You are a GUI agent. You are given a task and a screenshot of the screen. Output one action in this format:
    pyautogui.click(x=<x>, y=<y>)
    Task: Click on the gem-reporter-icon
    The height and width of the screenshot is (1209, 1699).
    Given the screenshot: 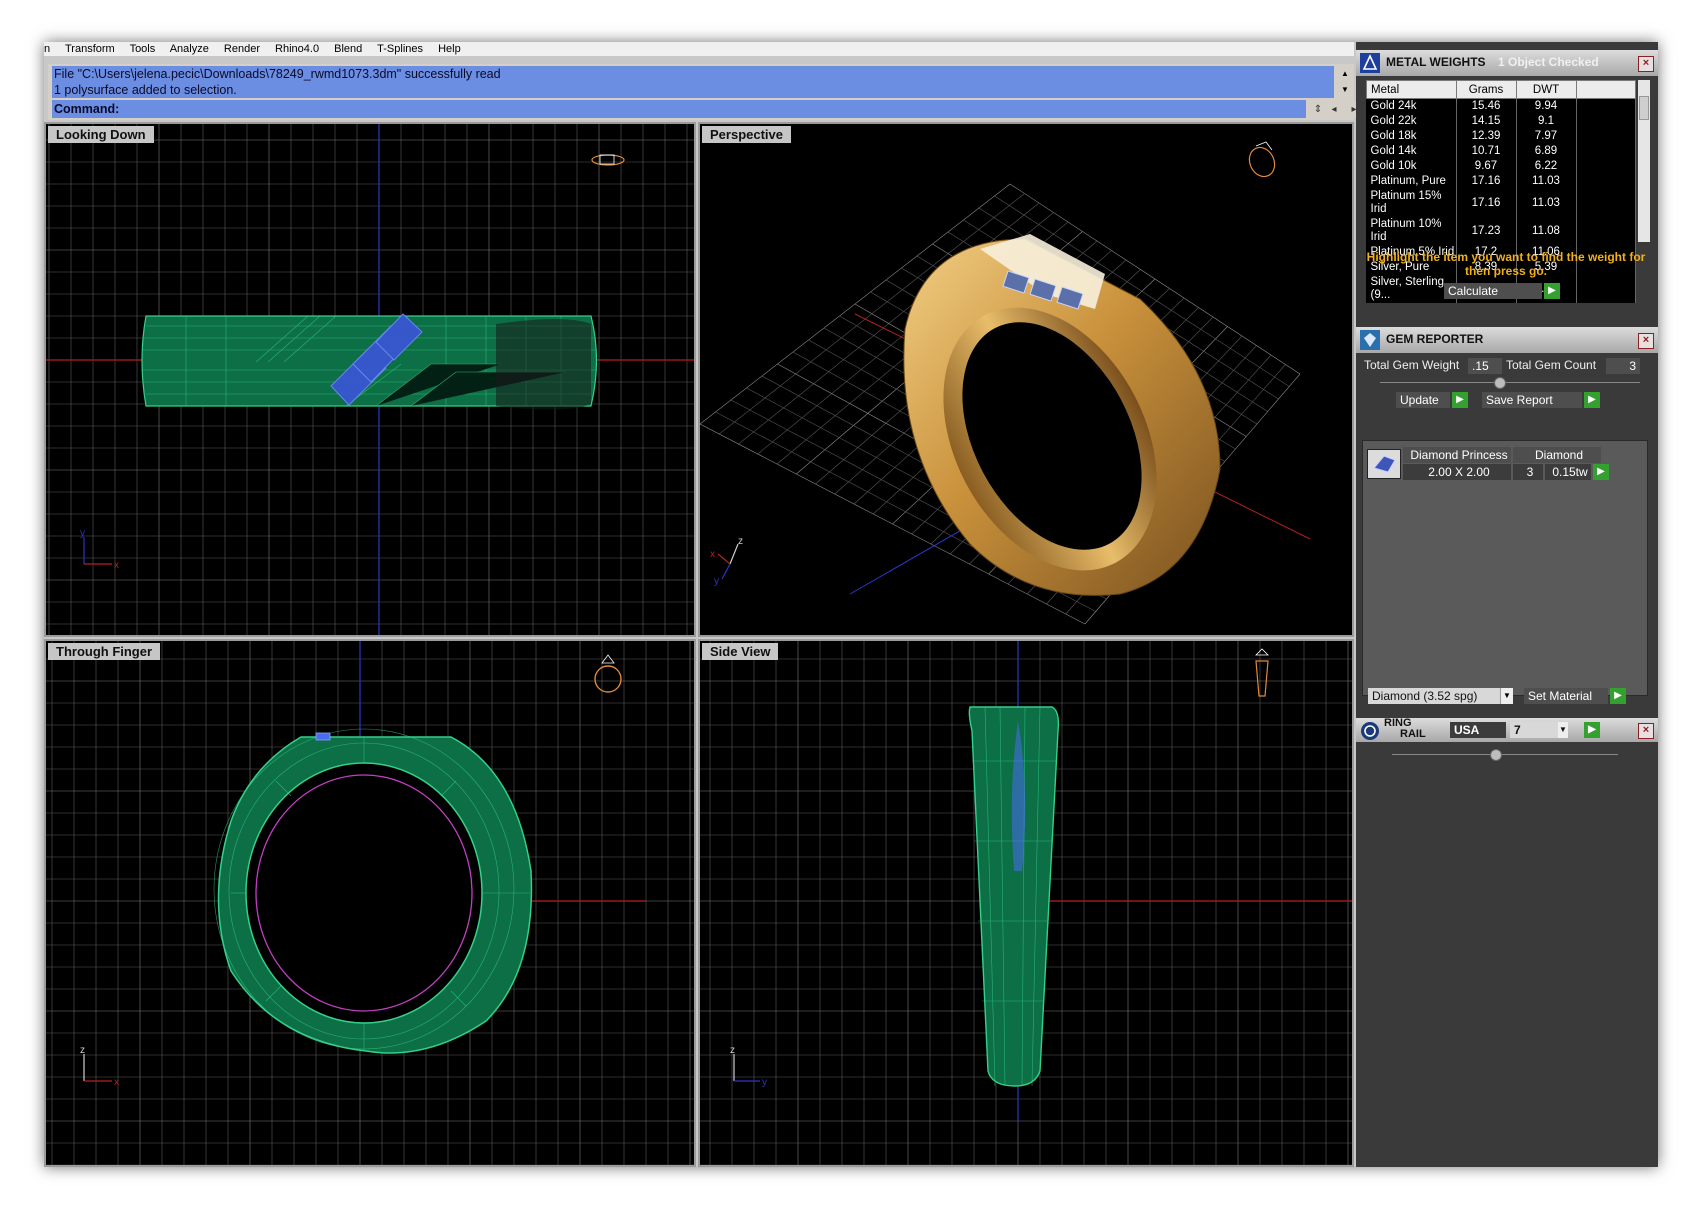 What is the action you would take?
    pyautogui.click(x=1370, y=340)
    